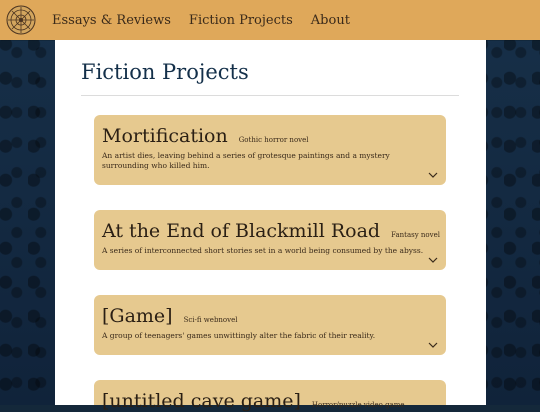  What do you see at coordinates (165, 136) in the screenshot?
I see `project-title: Mortification` at bounding box center [165, 136].